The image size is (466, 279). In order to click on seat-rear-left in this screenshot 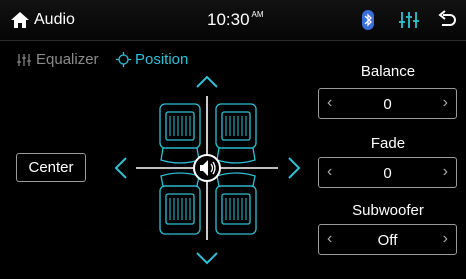, I will do `click(180, 203)`.